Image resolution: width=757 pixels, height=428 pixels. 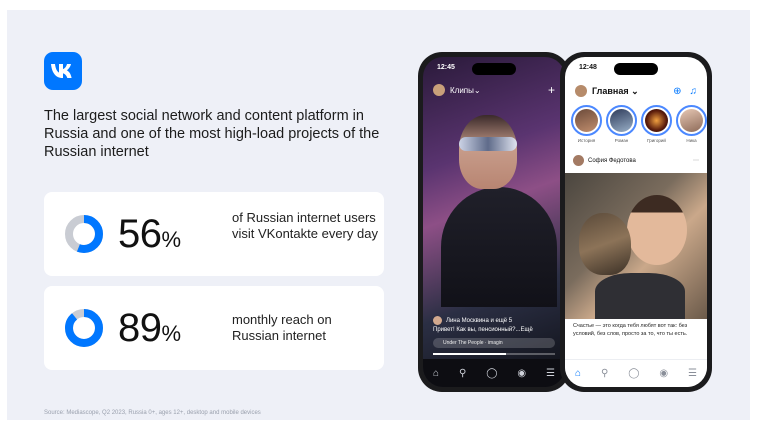 I want to click on story-name: Григорий, so click(x=656, y=140).